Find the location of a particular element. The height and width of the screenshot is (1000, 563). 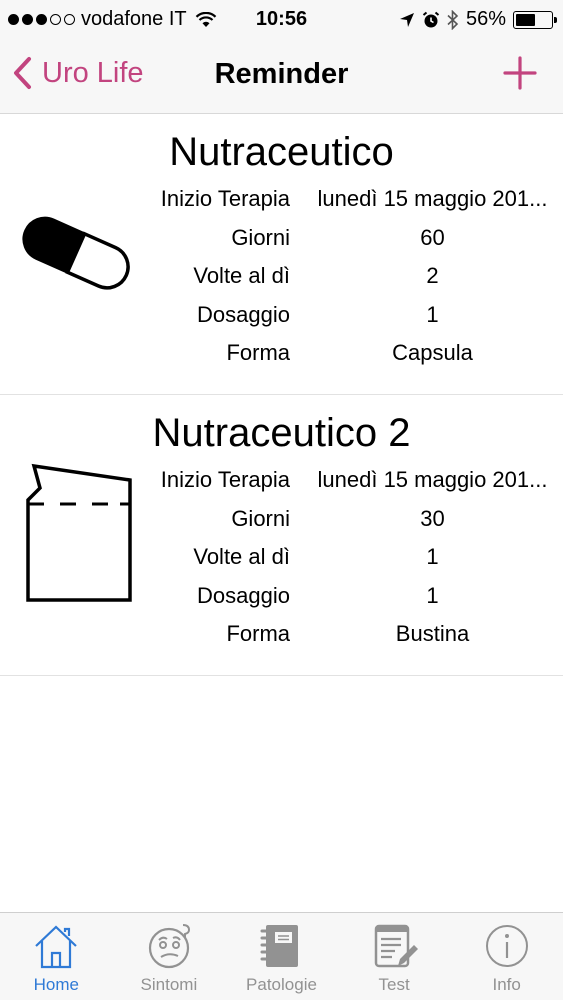

tab-label: Home is located at coordinates (56, 984).